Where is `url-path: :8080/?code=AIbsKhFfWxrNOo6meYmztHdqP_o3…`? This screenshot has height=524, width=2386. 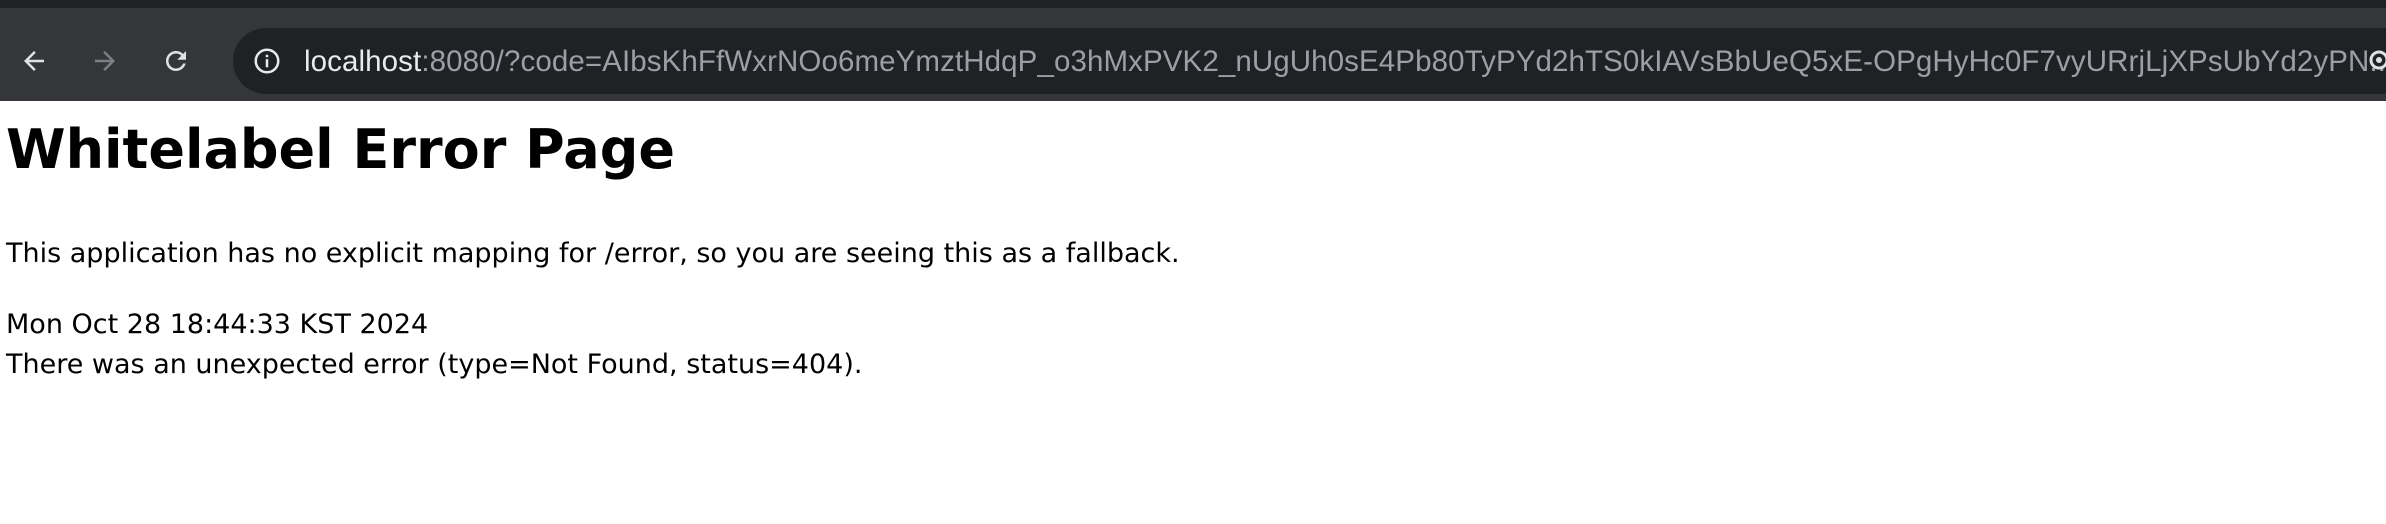
url-path: :8080/?code=AIbsKhFfWxrNOo6meYmztHdqP_o3… is located at coordinates (1403, 61).